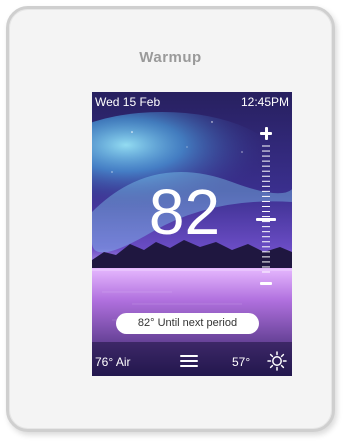 The image size is (346, 442). What do you see at coordinates (241, 362) in the screenshot?
I see `outdoor-temperature: 57°` at bounding box center [241, 362].